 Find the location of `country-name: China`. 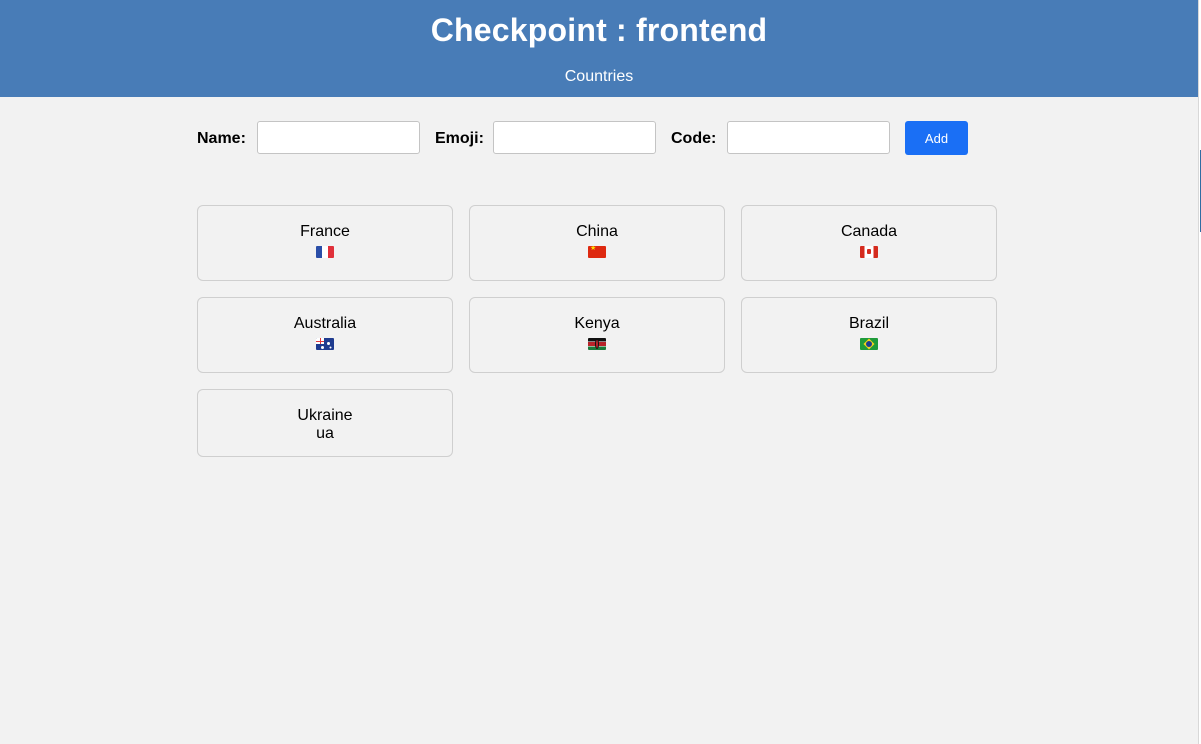

country-name: China is located at coordinates (597, 231).